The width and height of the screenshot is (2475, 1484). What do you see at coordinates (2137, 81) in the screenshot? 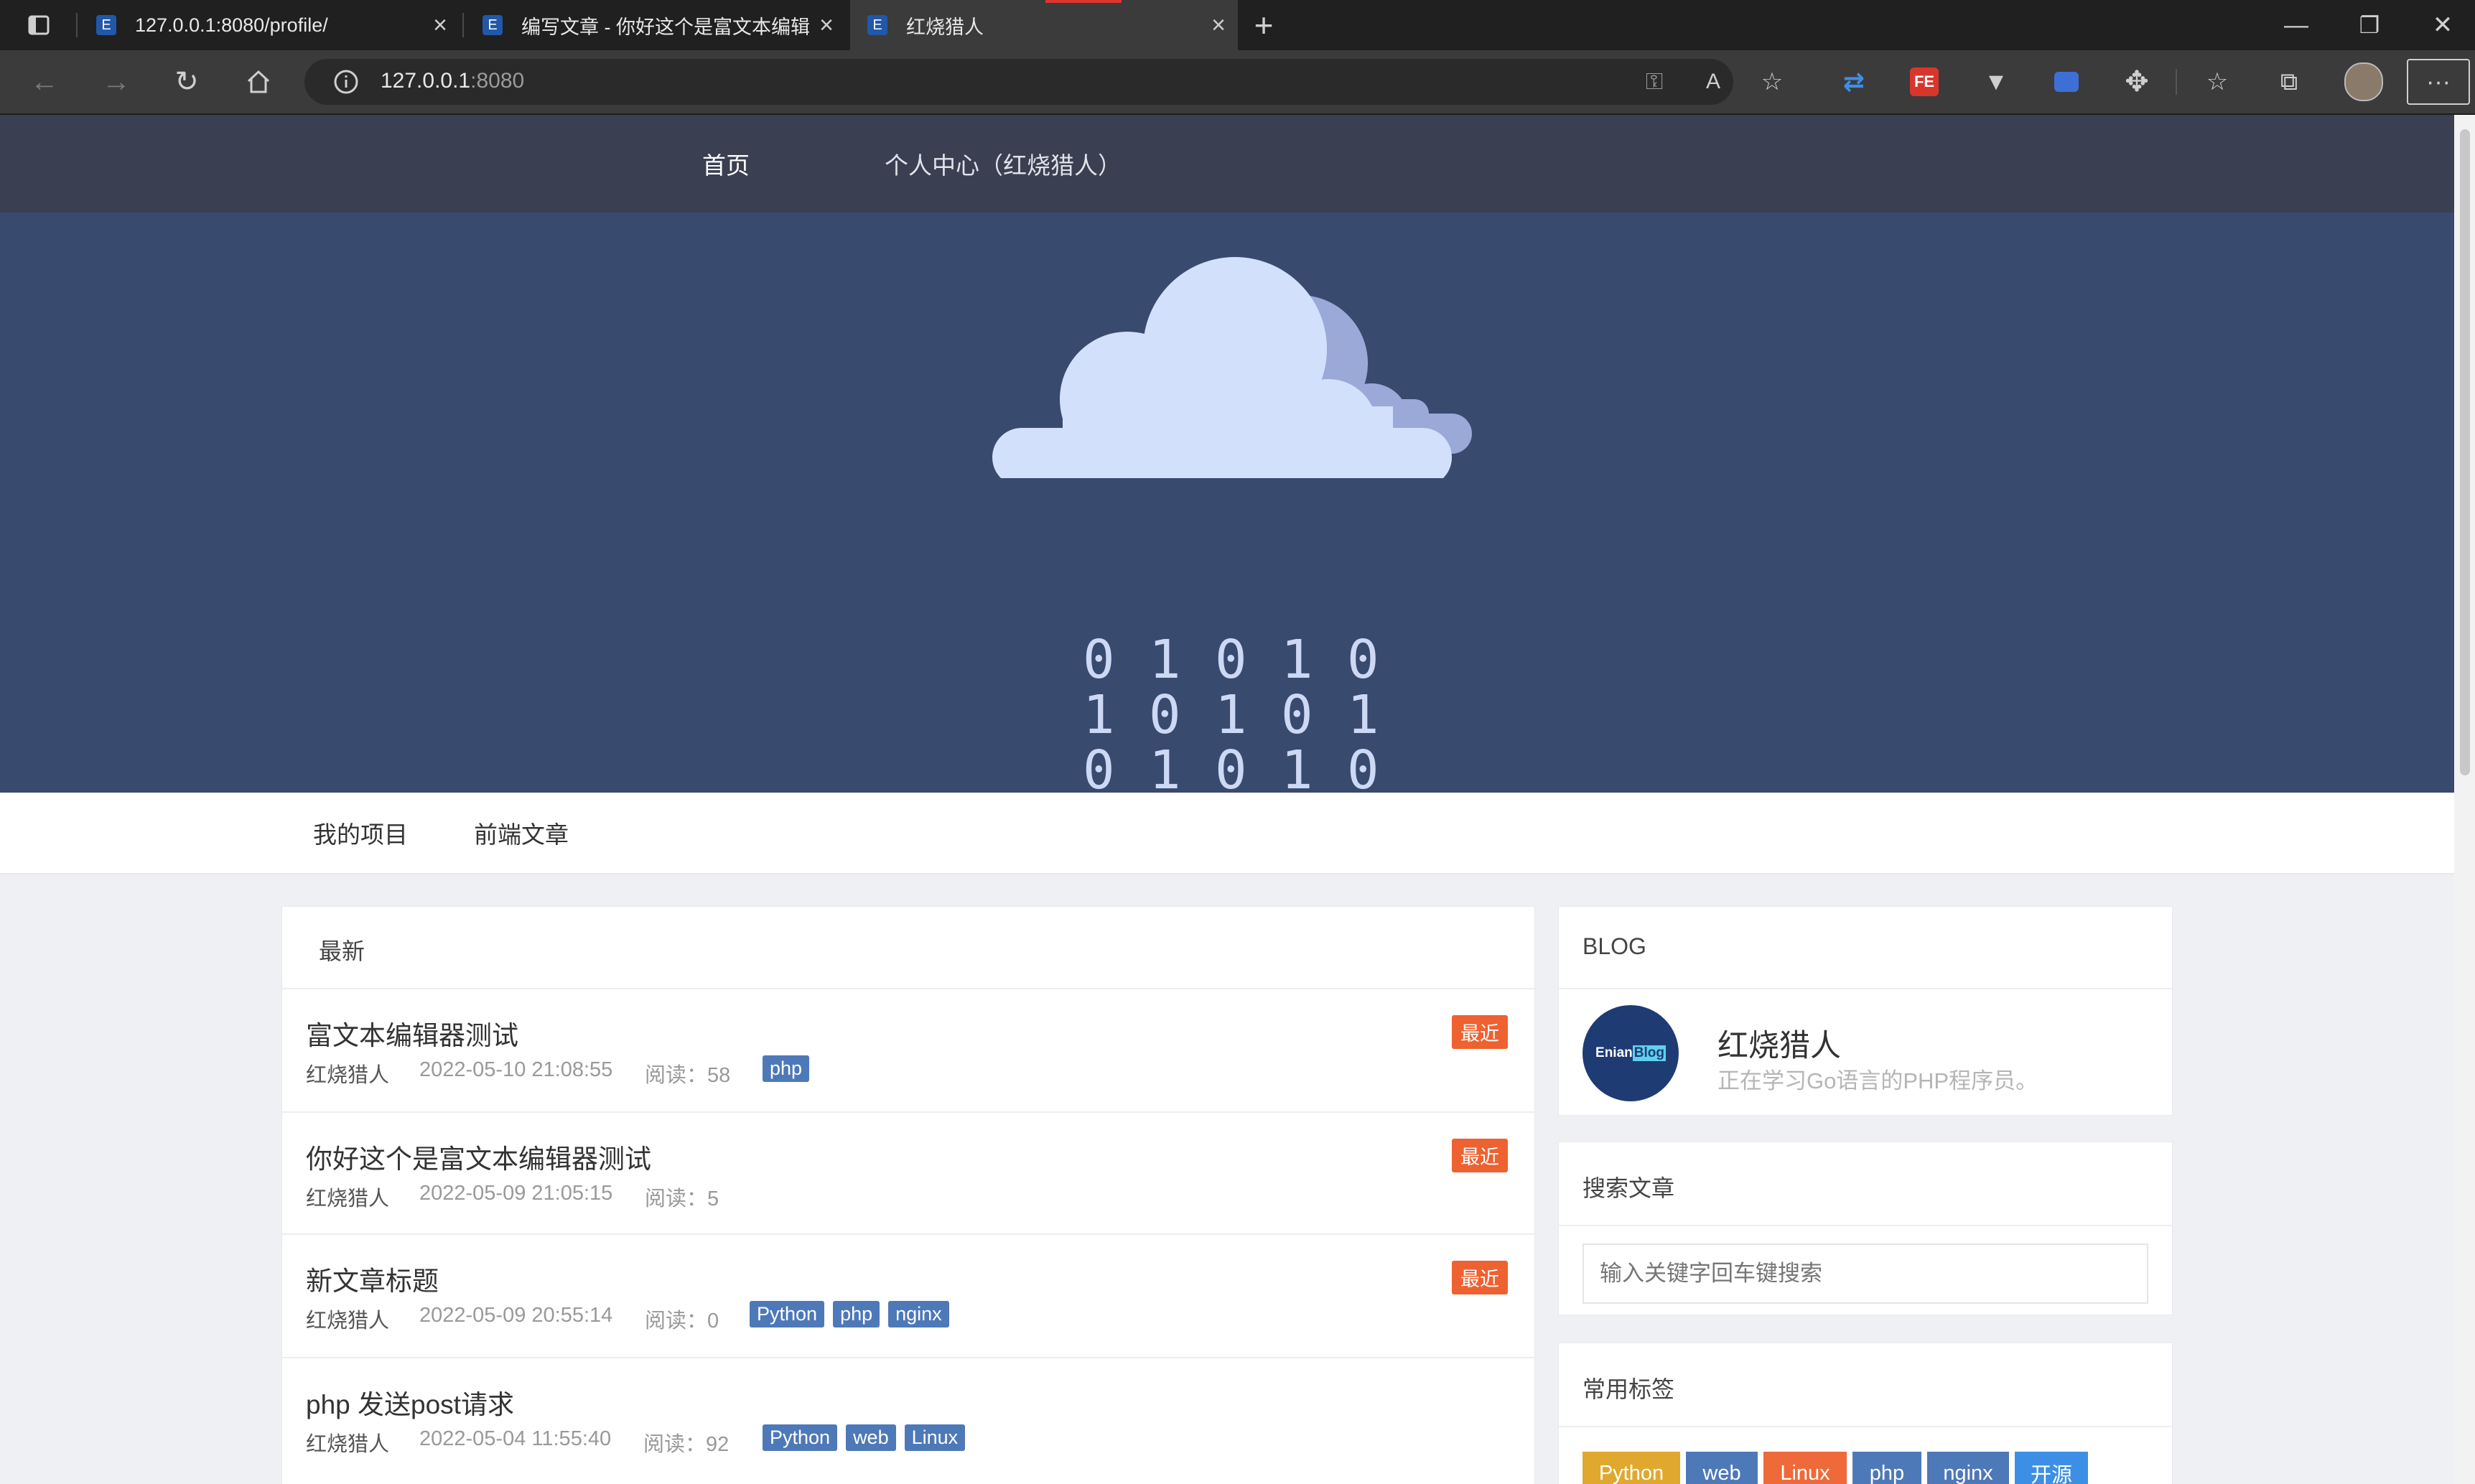
I see `extensions-puzzle-icon: ✥` at bounding box center [2137, 81].